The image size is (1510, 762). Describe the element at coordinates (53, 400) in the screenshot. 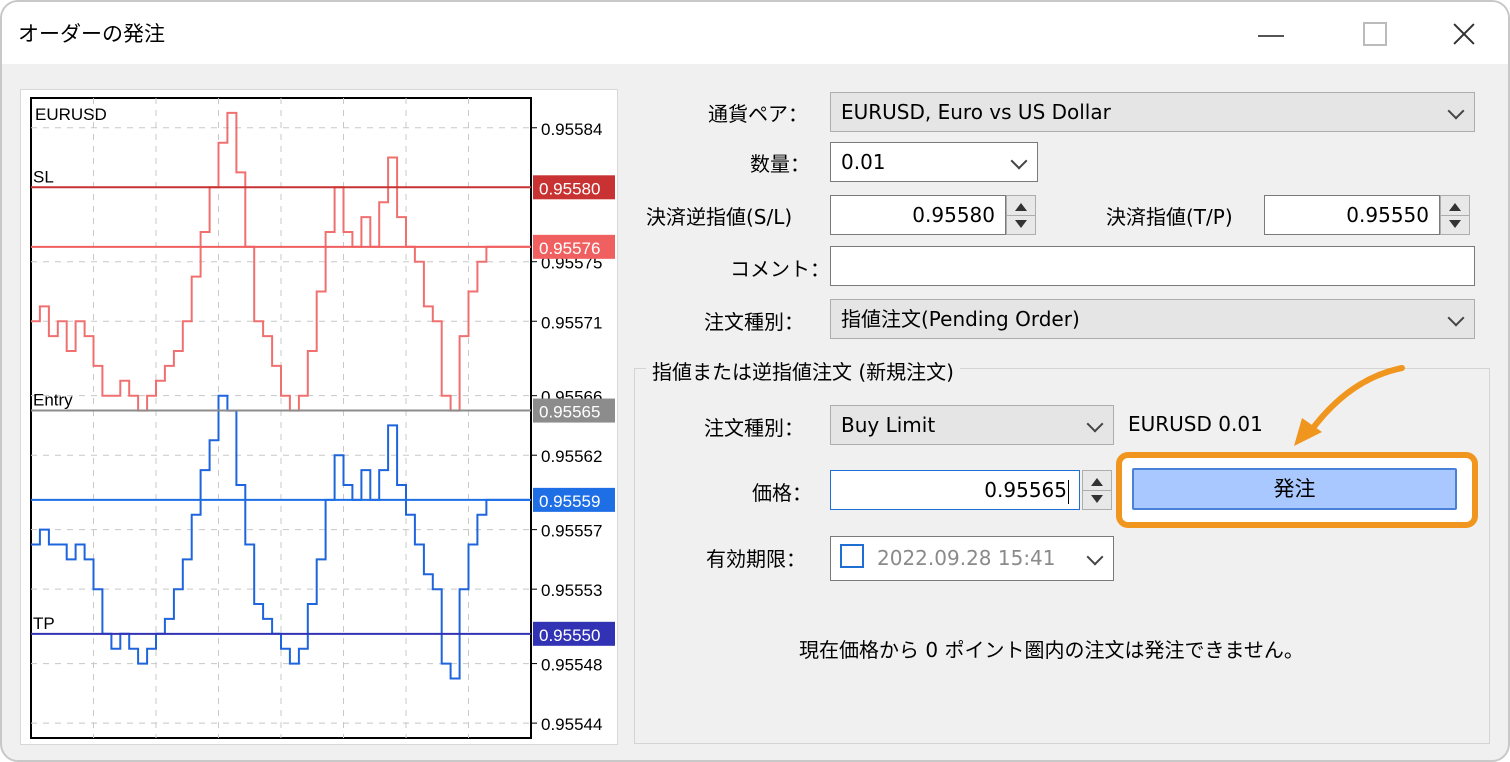

I see `level-label: Entry` at that location.